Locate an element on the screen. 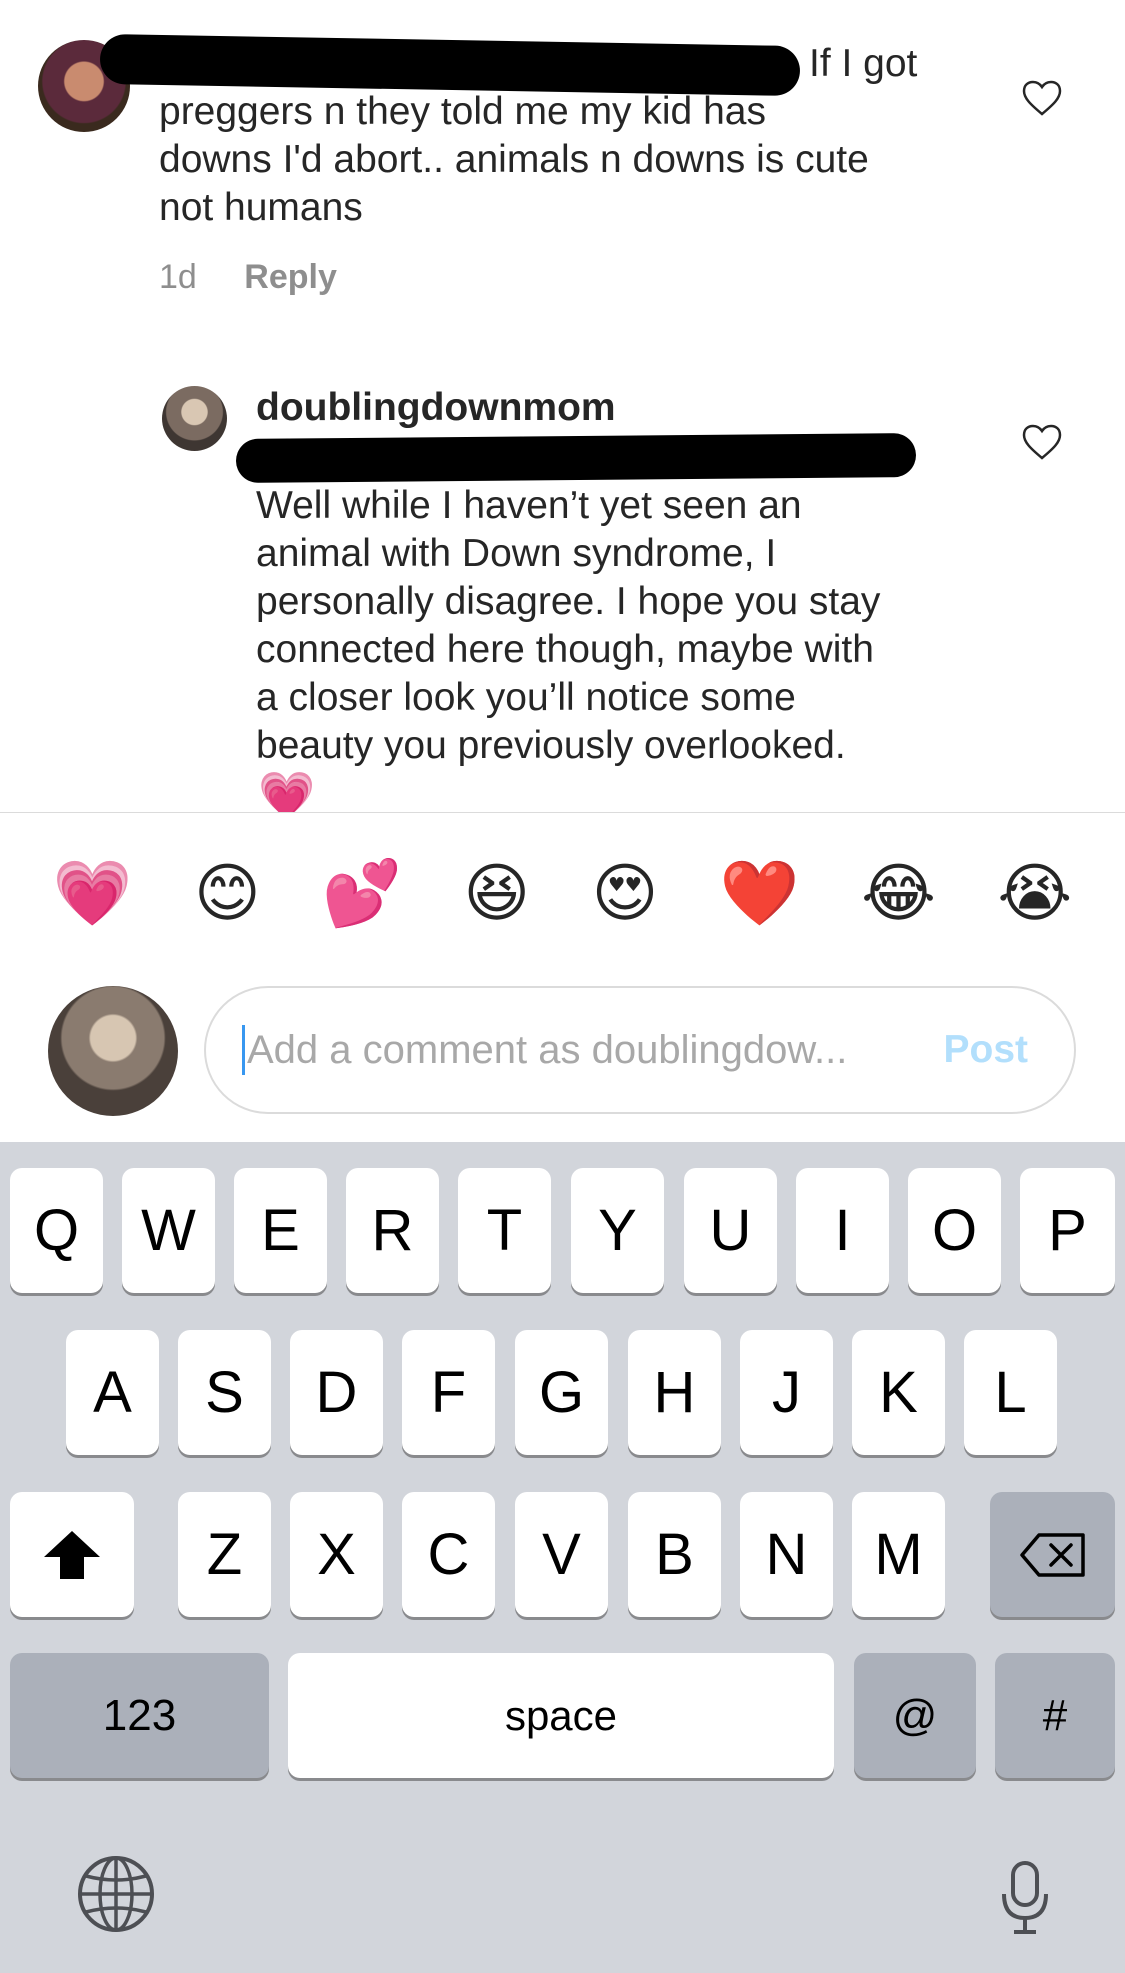 The height and width of the screenshot is (1973, 1125). emoji-tears-of-joy: 😂 is located at coordinates (898, 893).